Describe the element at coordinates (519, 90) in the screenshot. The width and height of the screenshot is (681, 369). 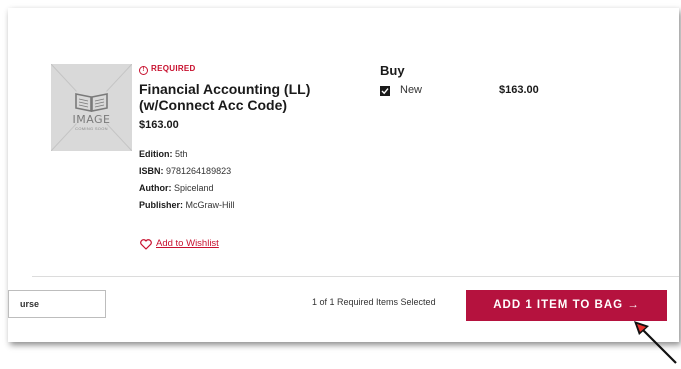
I see `new-condition-price: $163.00` at that location.